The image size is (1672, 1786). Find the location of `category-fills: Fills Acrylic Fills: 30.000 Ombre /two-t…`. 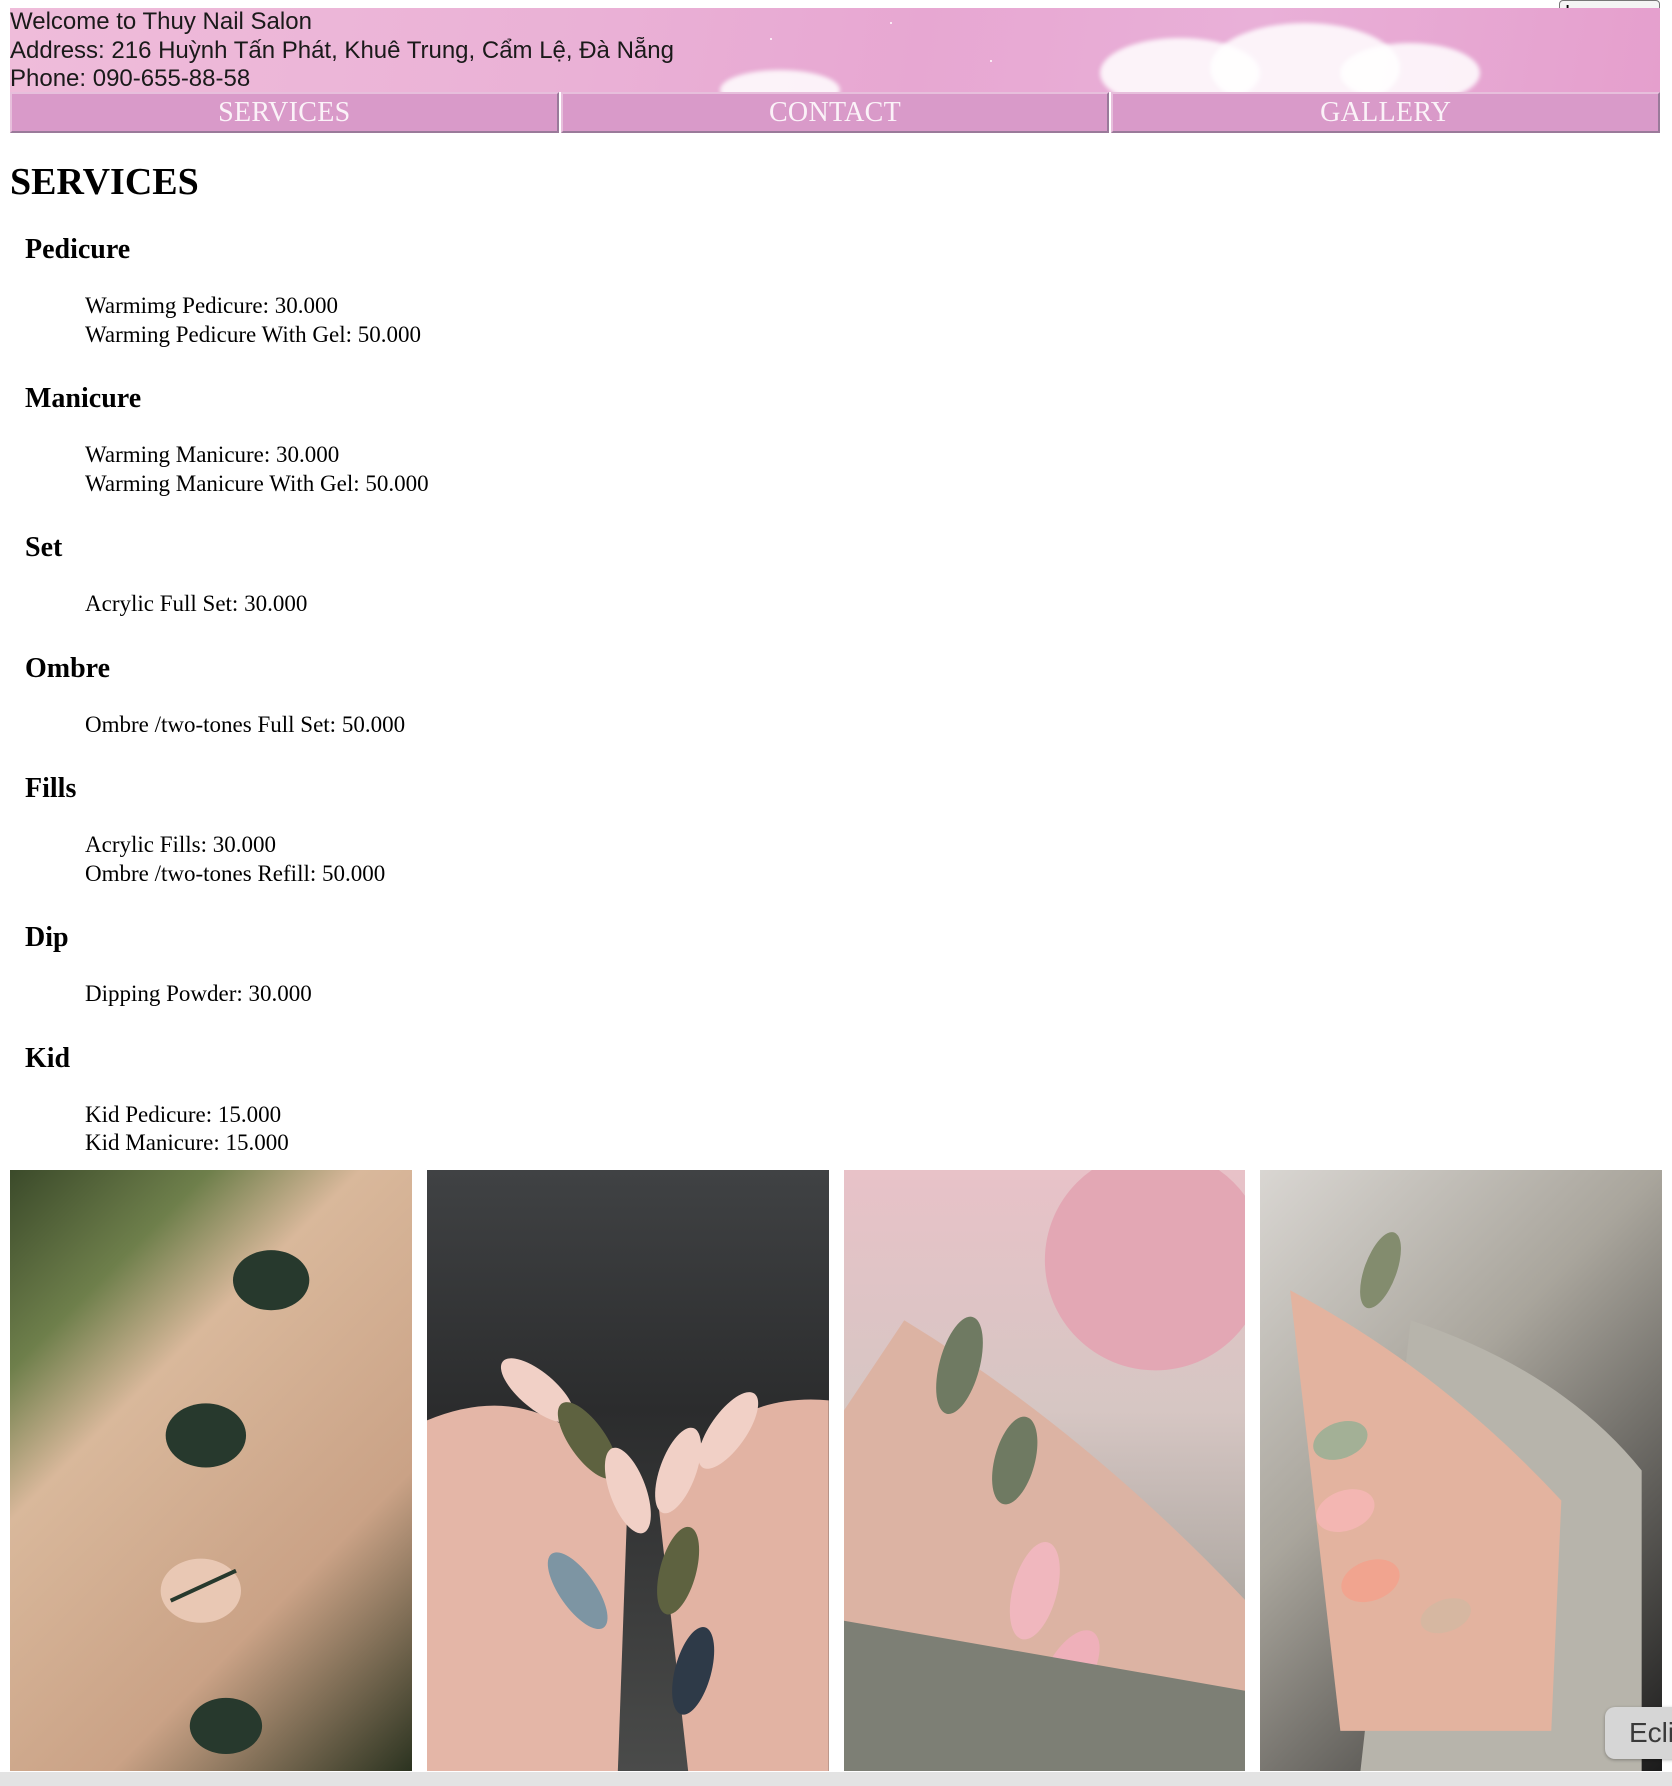

category-fills: Fills Acrylic Fills: 30.000 Ombre /two-t… is located at coordinates (425, 830).